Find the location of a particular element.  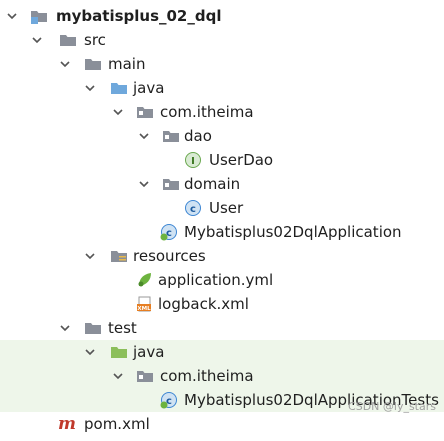

tree-item-label: Mybatisplus02DqlApplication is located at coordinates (293, 232).